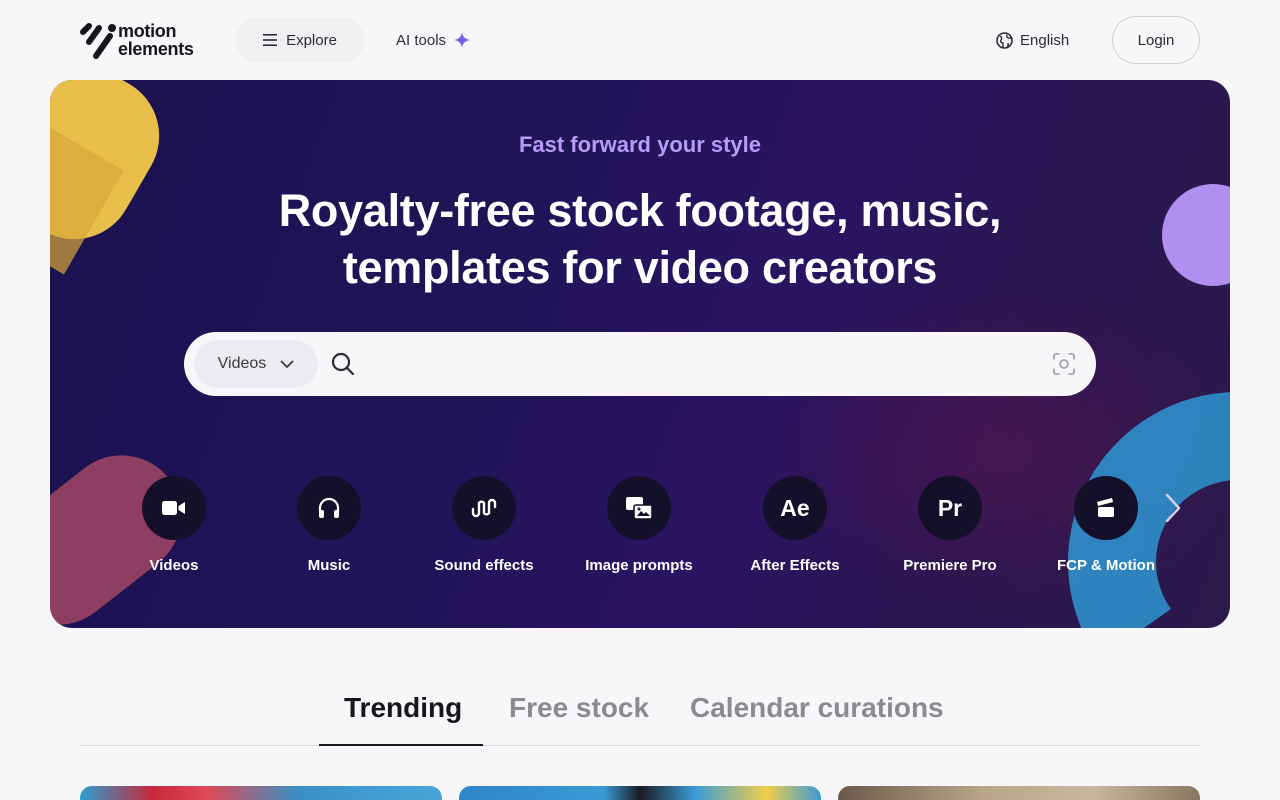 This screenshot has width=1280, height=800. I want to click on ai-tools-link: AI tools, so click(433, 40).